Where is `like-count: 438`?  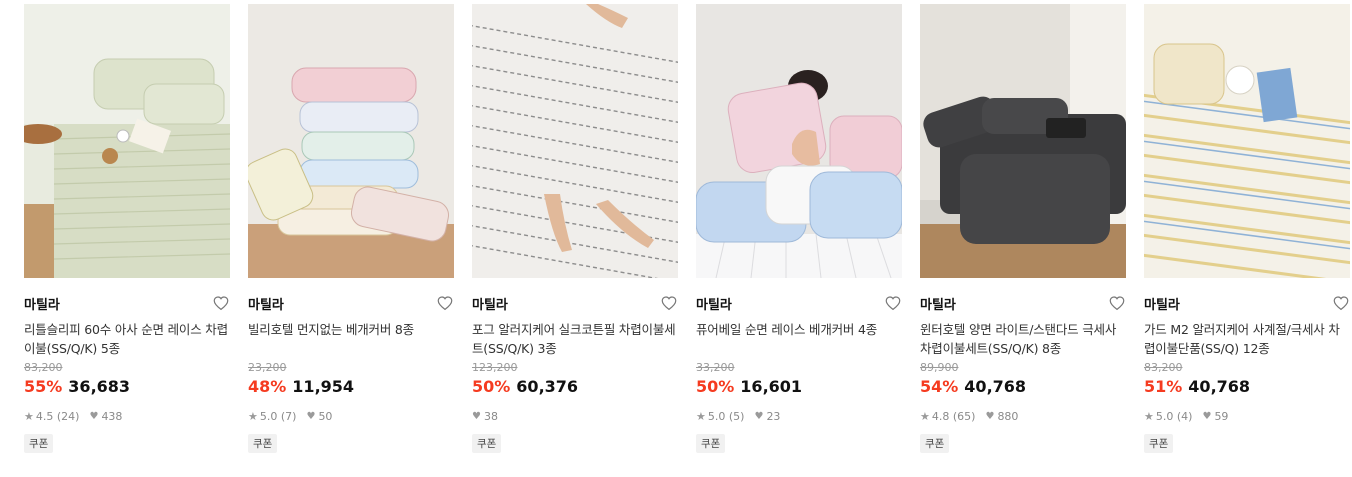 like-count: 438 is located at coordinates (112, 416).